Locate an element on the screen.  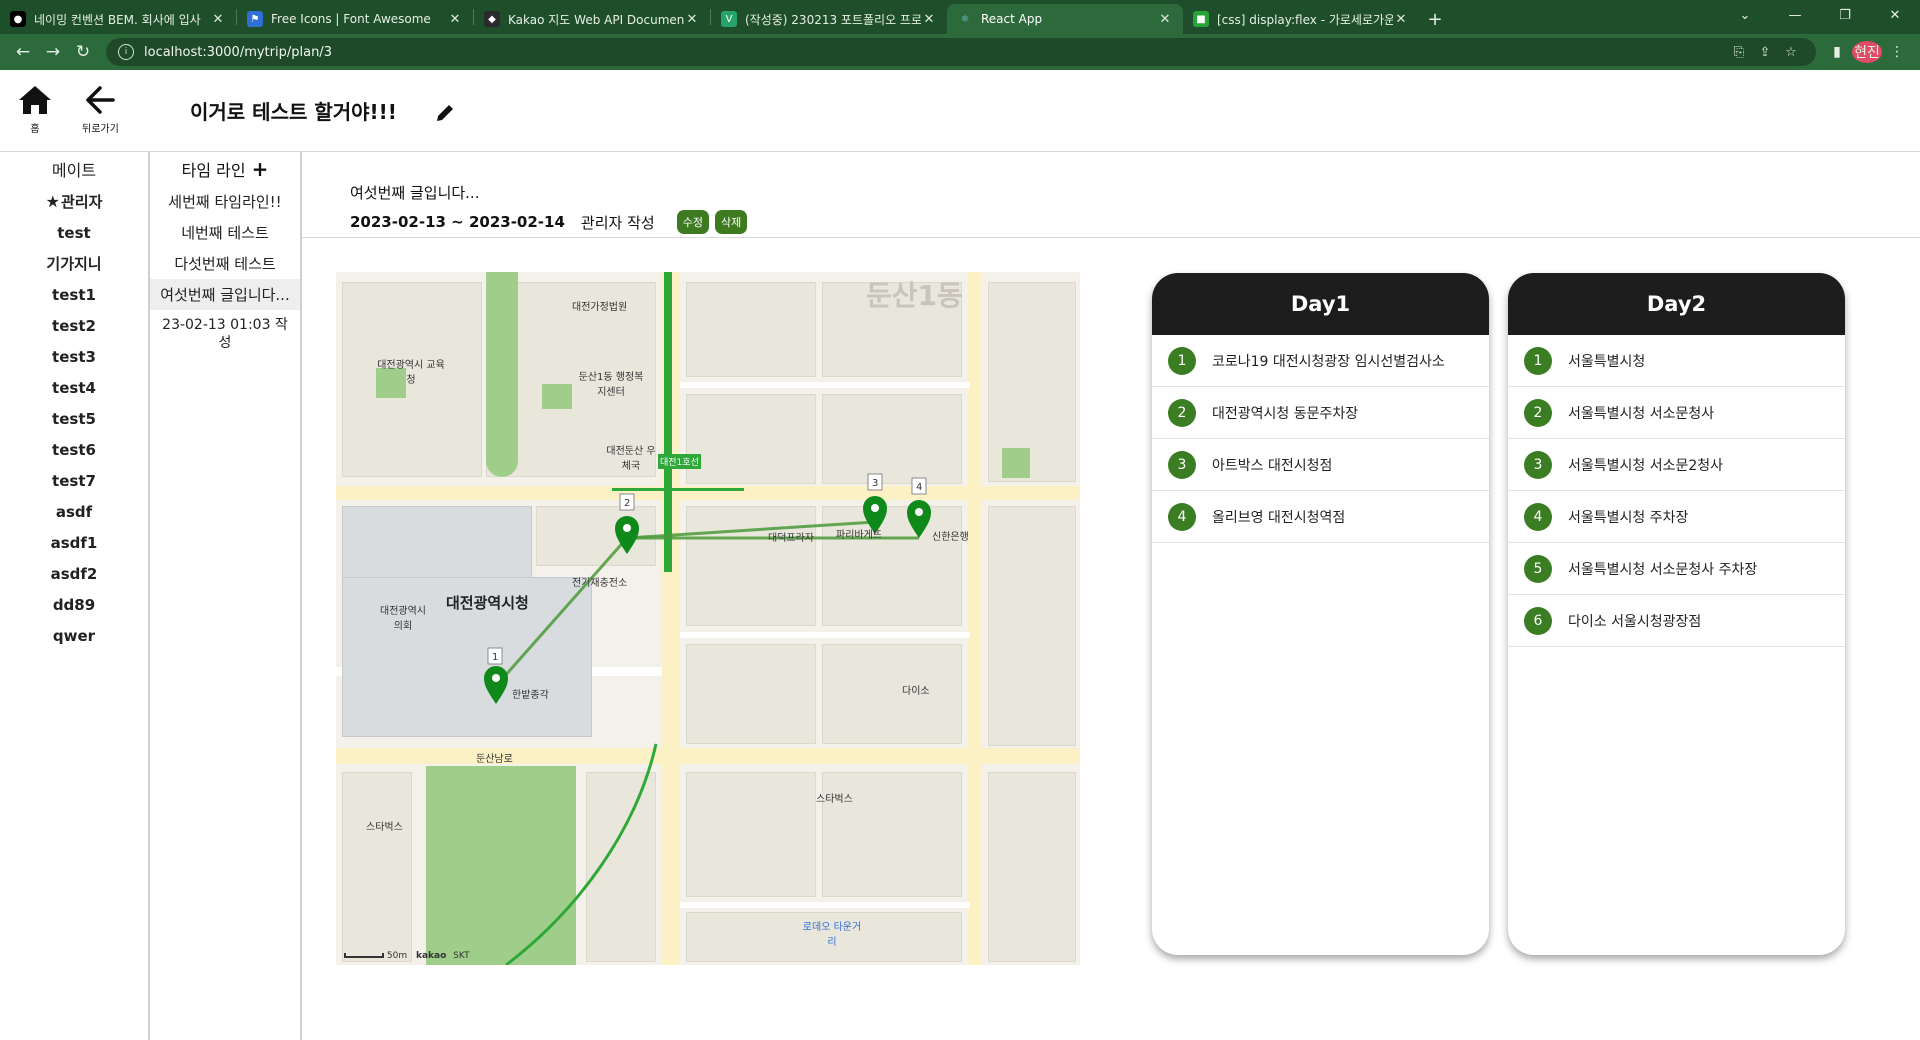
svg-text: 1 is located at coordinates (495, 657).